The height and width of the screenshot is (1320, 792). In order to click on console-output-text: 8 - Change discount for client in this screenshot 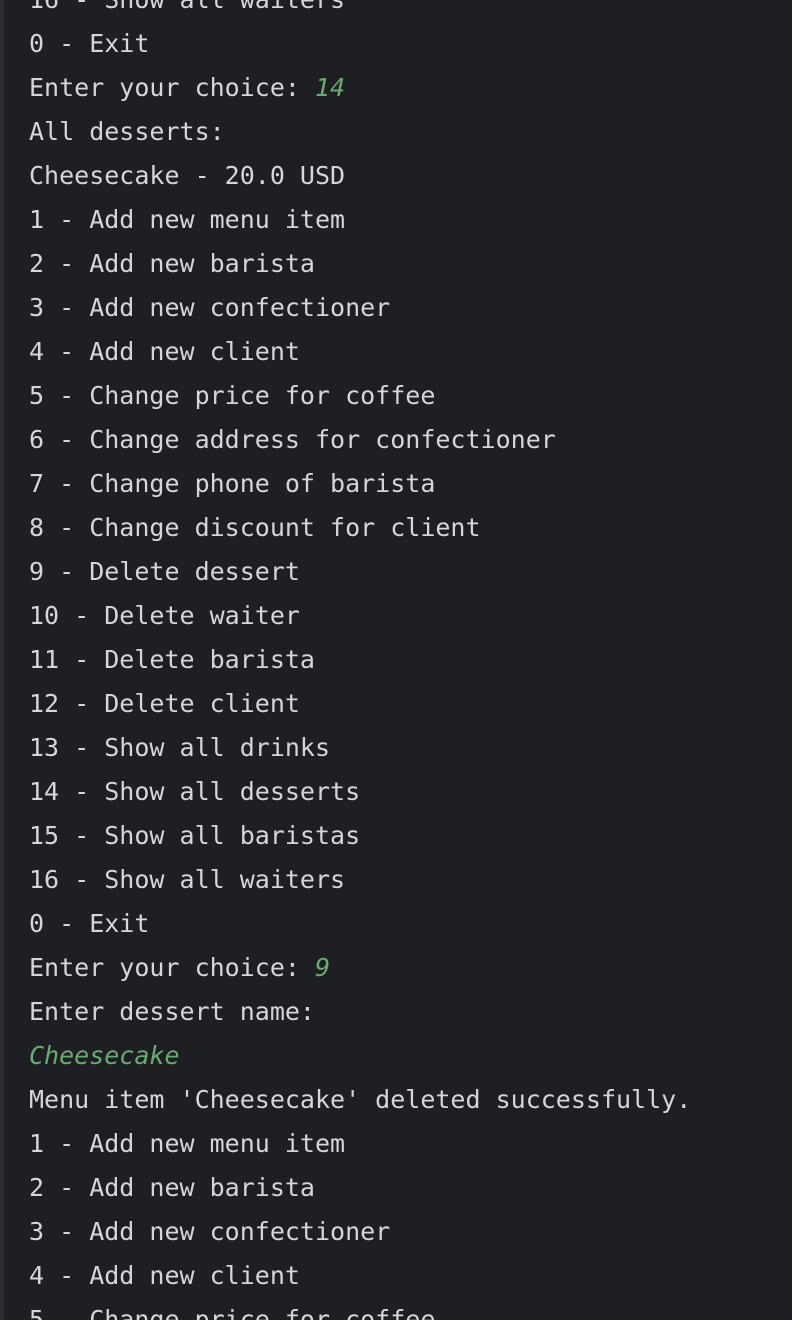, I will do `click(255, 527)`.